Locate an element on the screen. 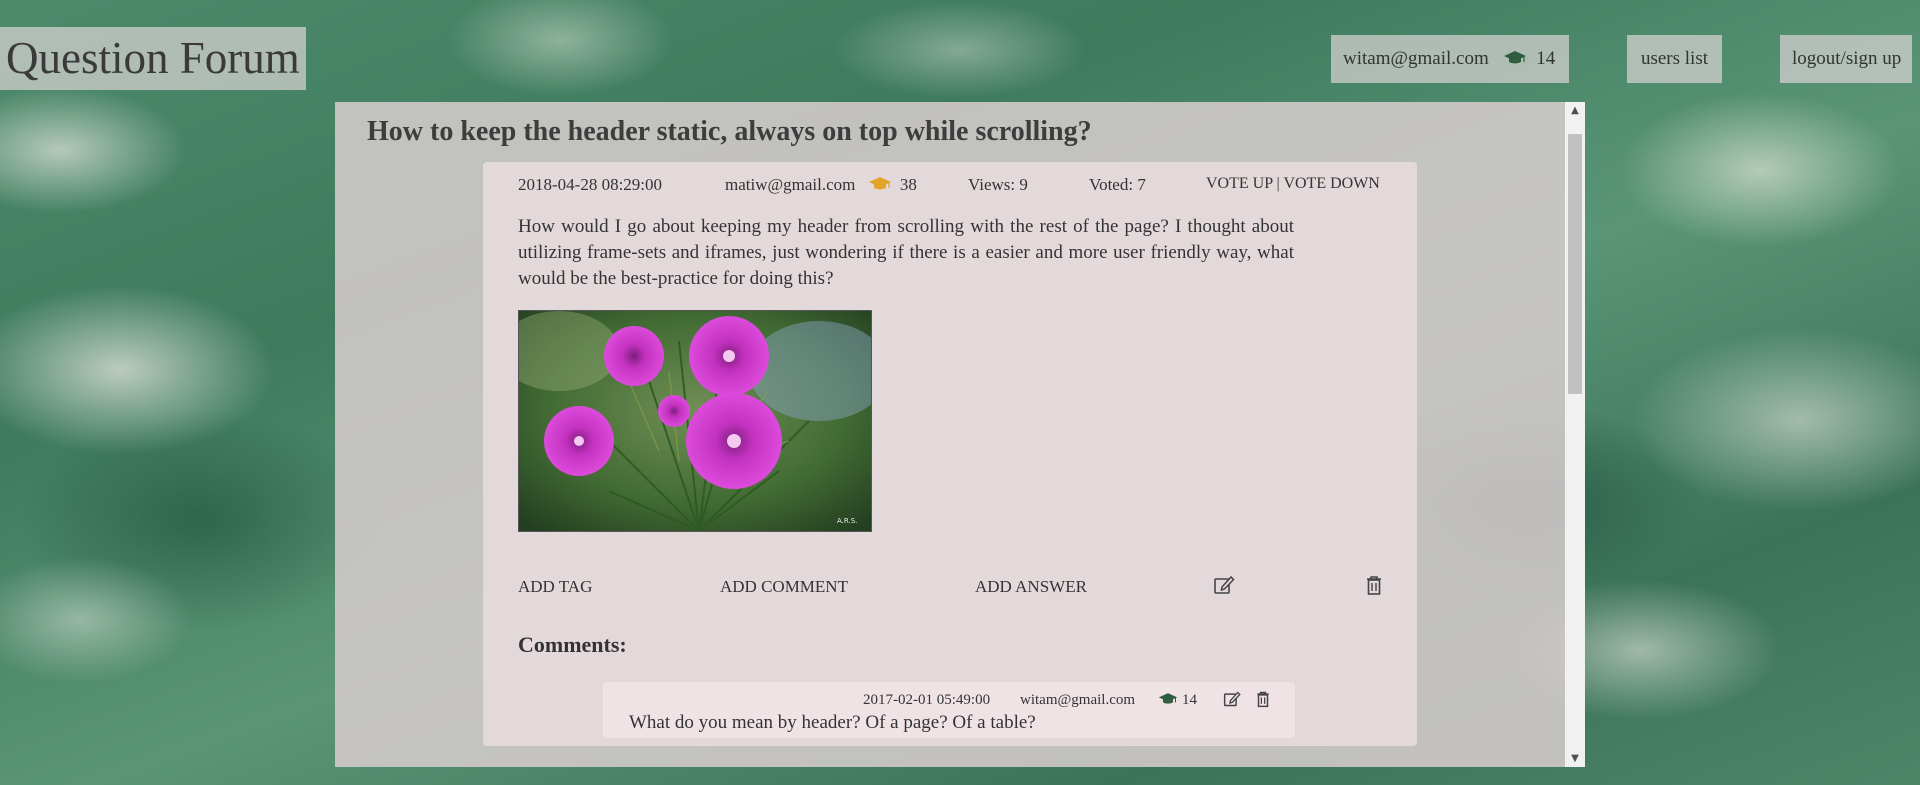 The image size is (1920, 785). comment-author: witam@gmail.com is located at coordinates (1077, 700).